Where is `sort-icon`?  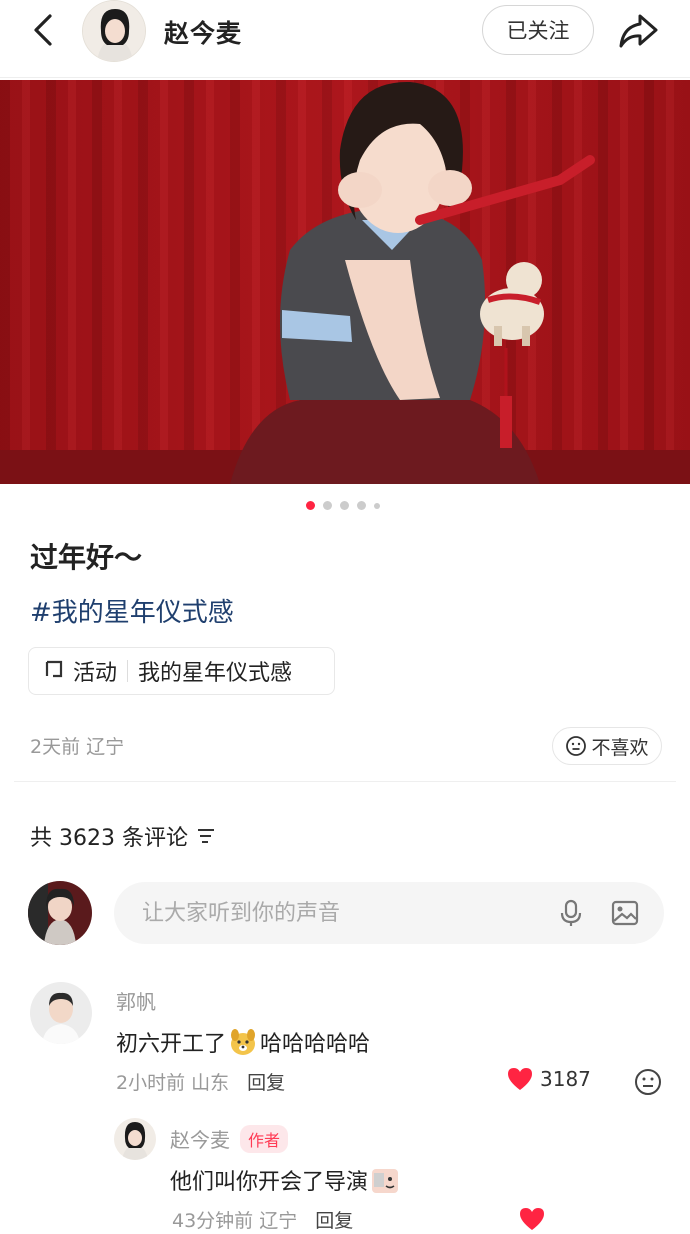
sort-icon is located at coordinates (206, 836).